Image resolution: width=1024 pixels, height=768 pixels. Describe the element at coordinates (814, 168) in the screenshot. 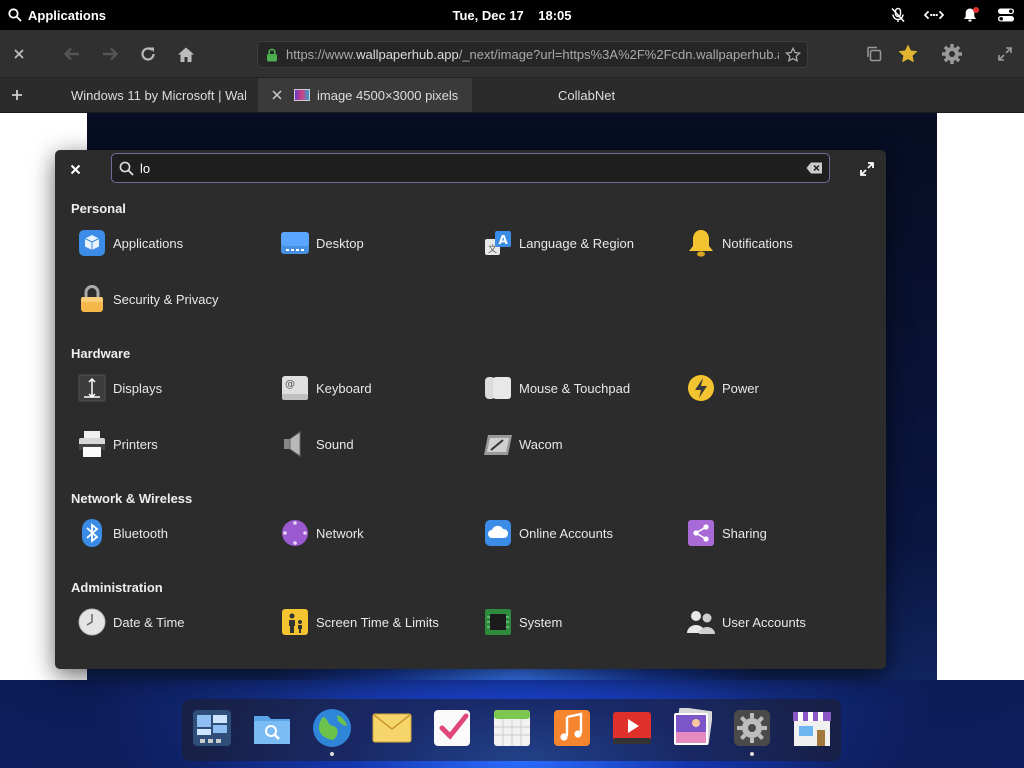

I see `clear-search-icon` at that location.